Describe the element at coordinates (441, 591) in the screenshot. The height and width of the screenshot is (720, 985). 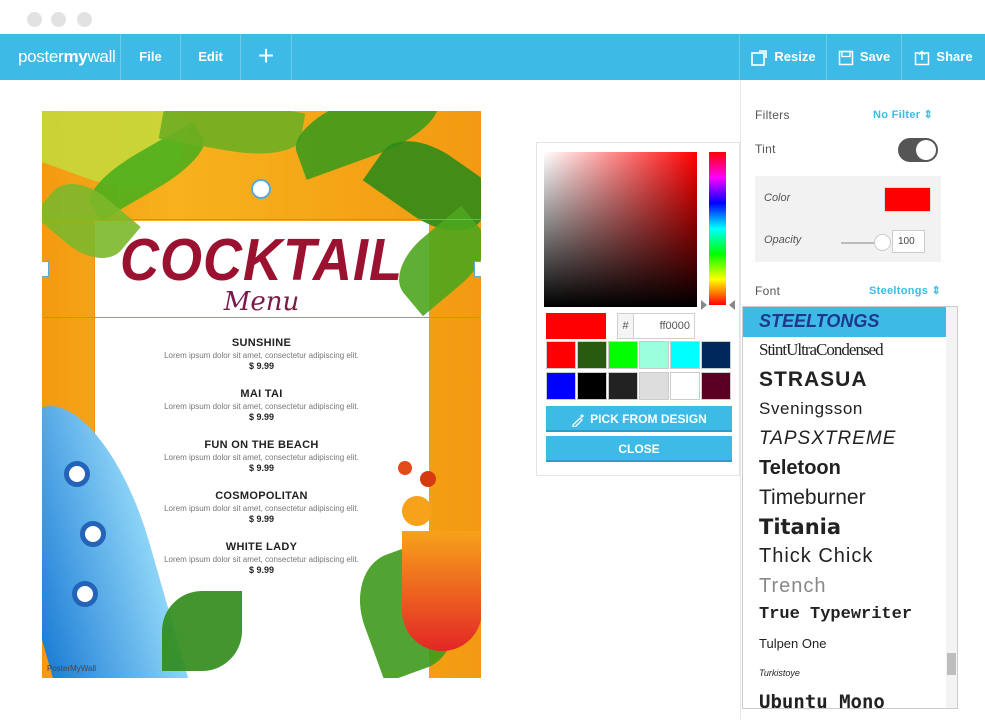
I see `cocktail-glass-image` at that location.